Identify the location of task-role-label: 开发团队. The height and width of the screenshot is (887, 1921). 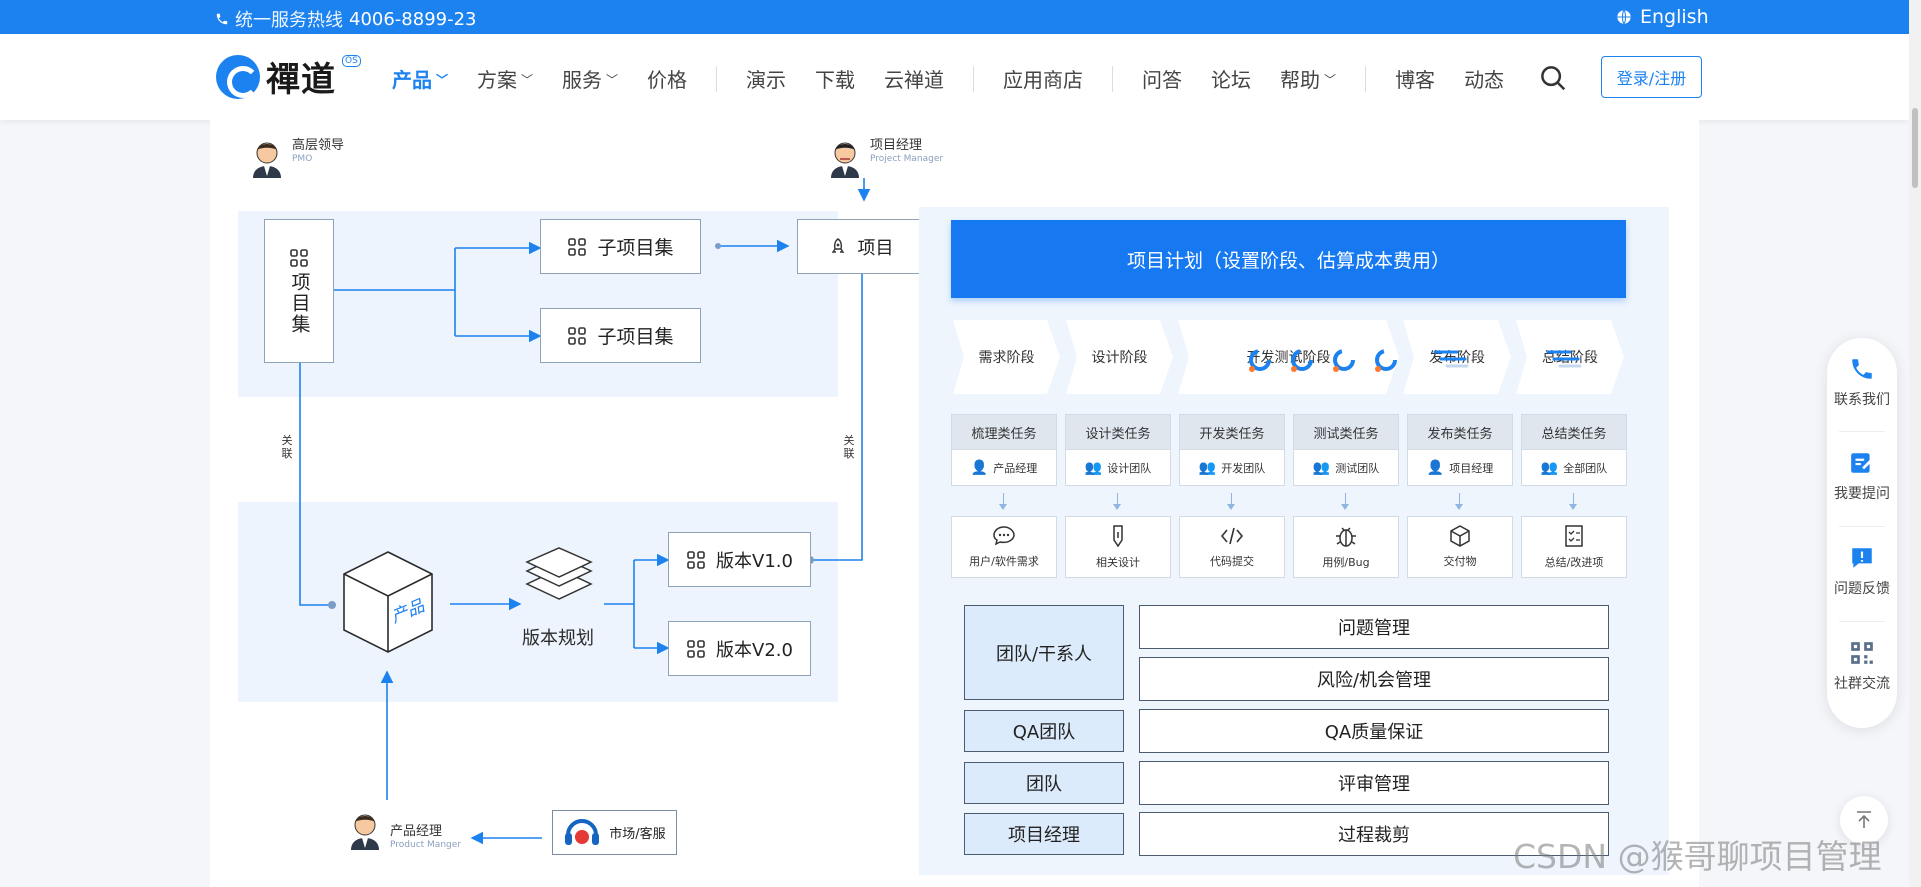
(1243, 468).